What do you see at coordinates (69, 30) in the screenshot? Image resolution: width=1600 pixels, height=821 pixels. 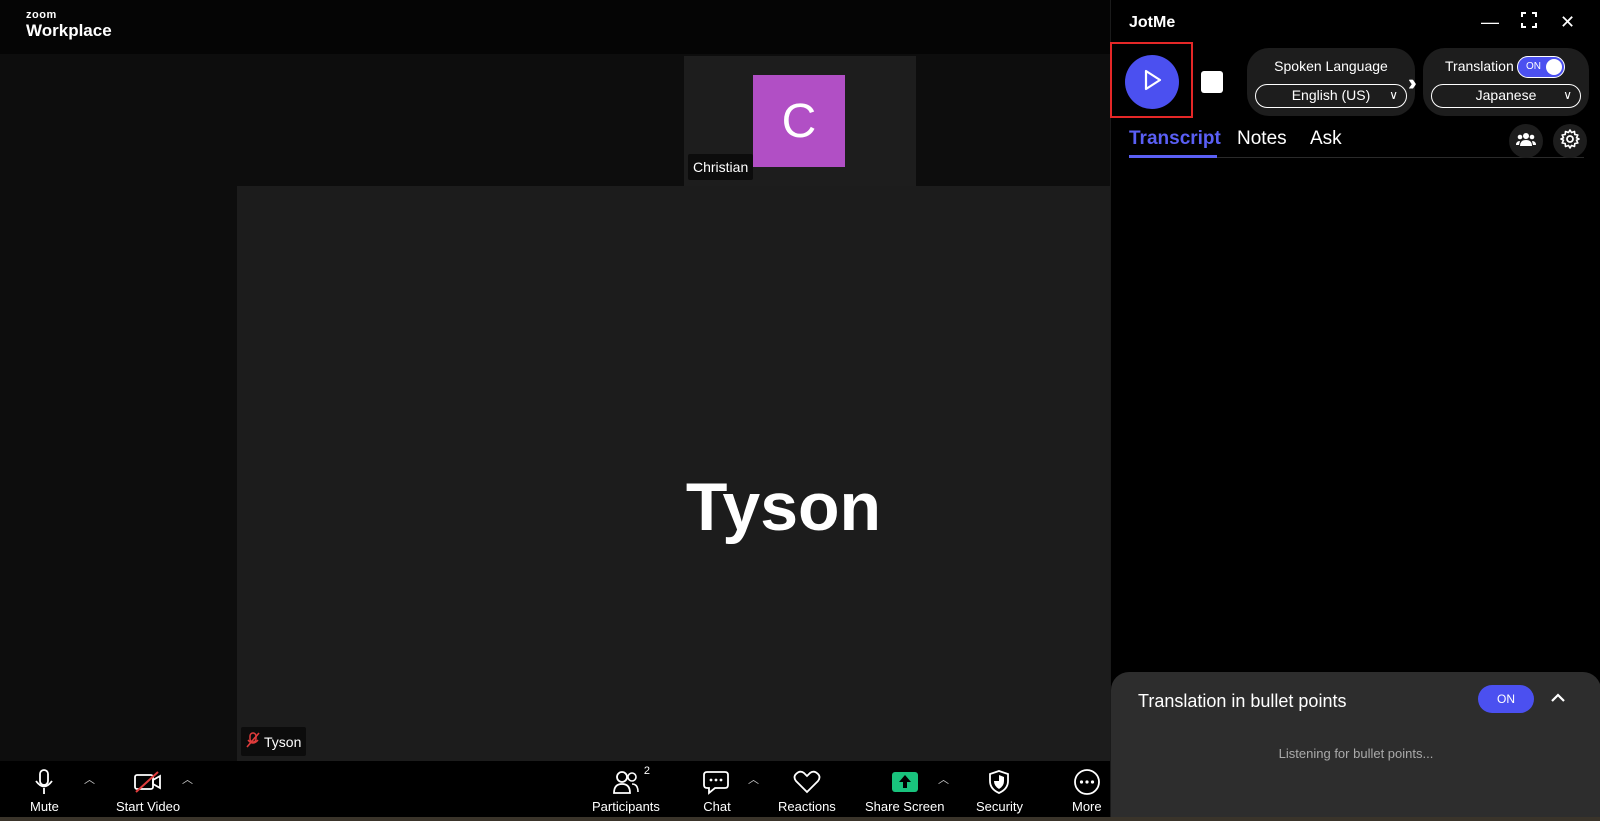 I see `zoom-logo-big: Workplace` at bounding box center [69, 30].